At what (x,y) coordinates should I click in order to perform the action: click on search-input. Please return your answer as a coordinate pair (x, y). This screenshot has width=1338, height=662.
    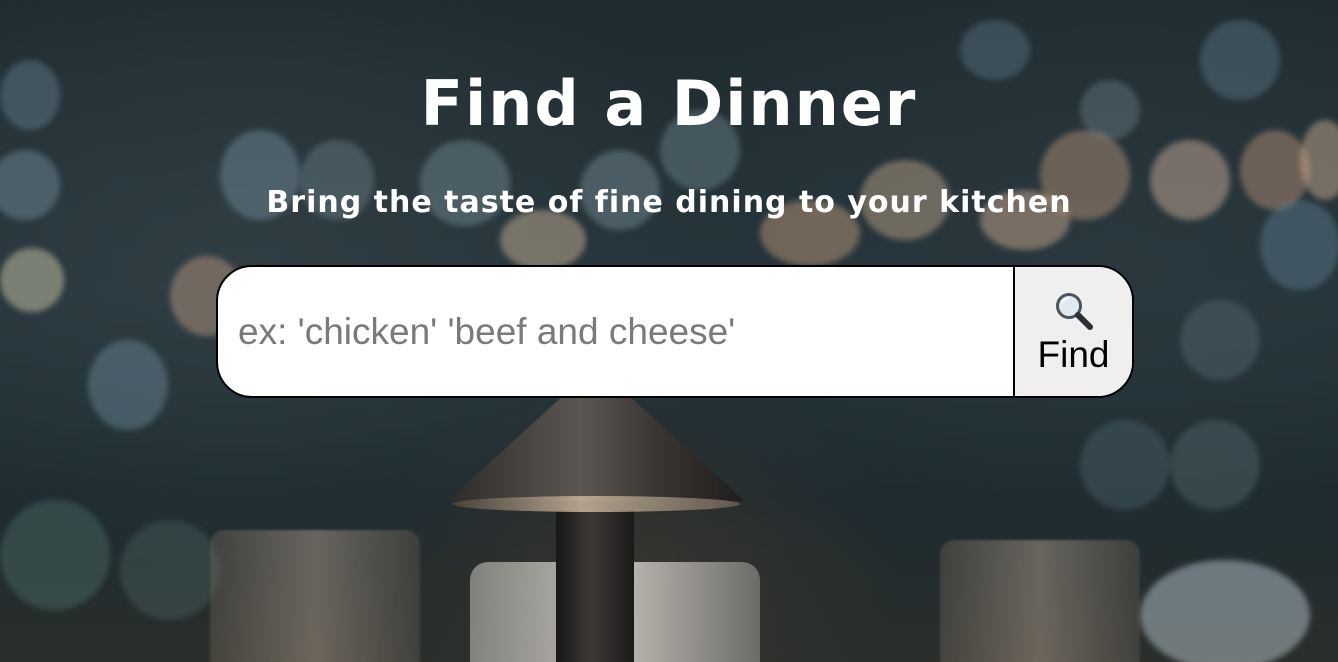
    Looking at the image, I should click on (615, 331).